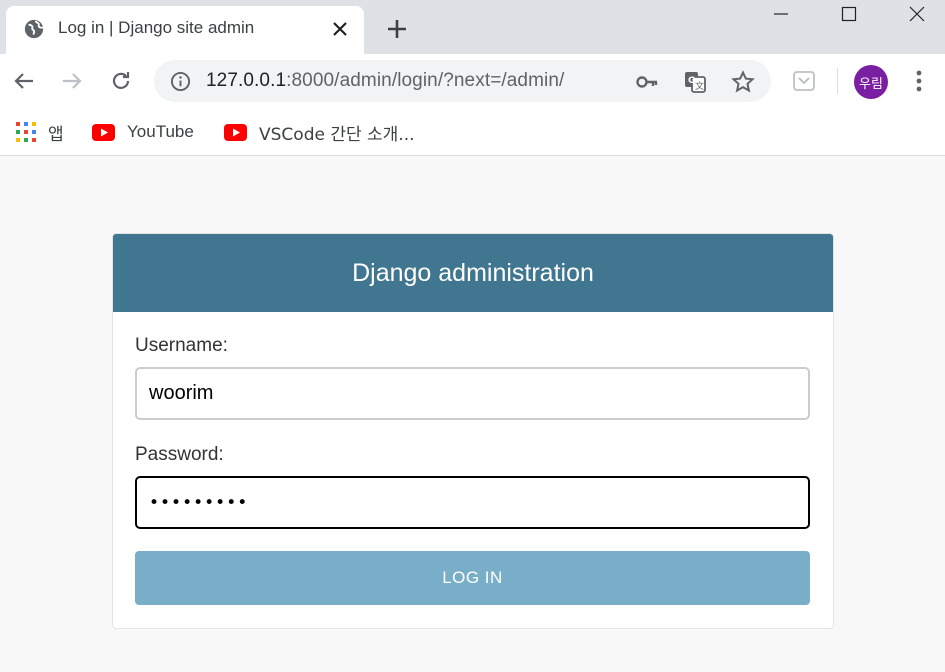 Image resolution: width=945 pixels, height=672 pixels. I want to click on username-label: Username:, so click(181, 345).